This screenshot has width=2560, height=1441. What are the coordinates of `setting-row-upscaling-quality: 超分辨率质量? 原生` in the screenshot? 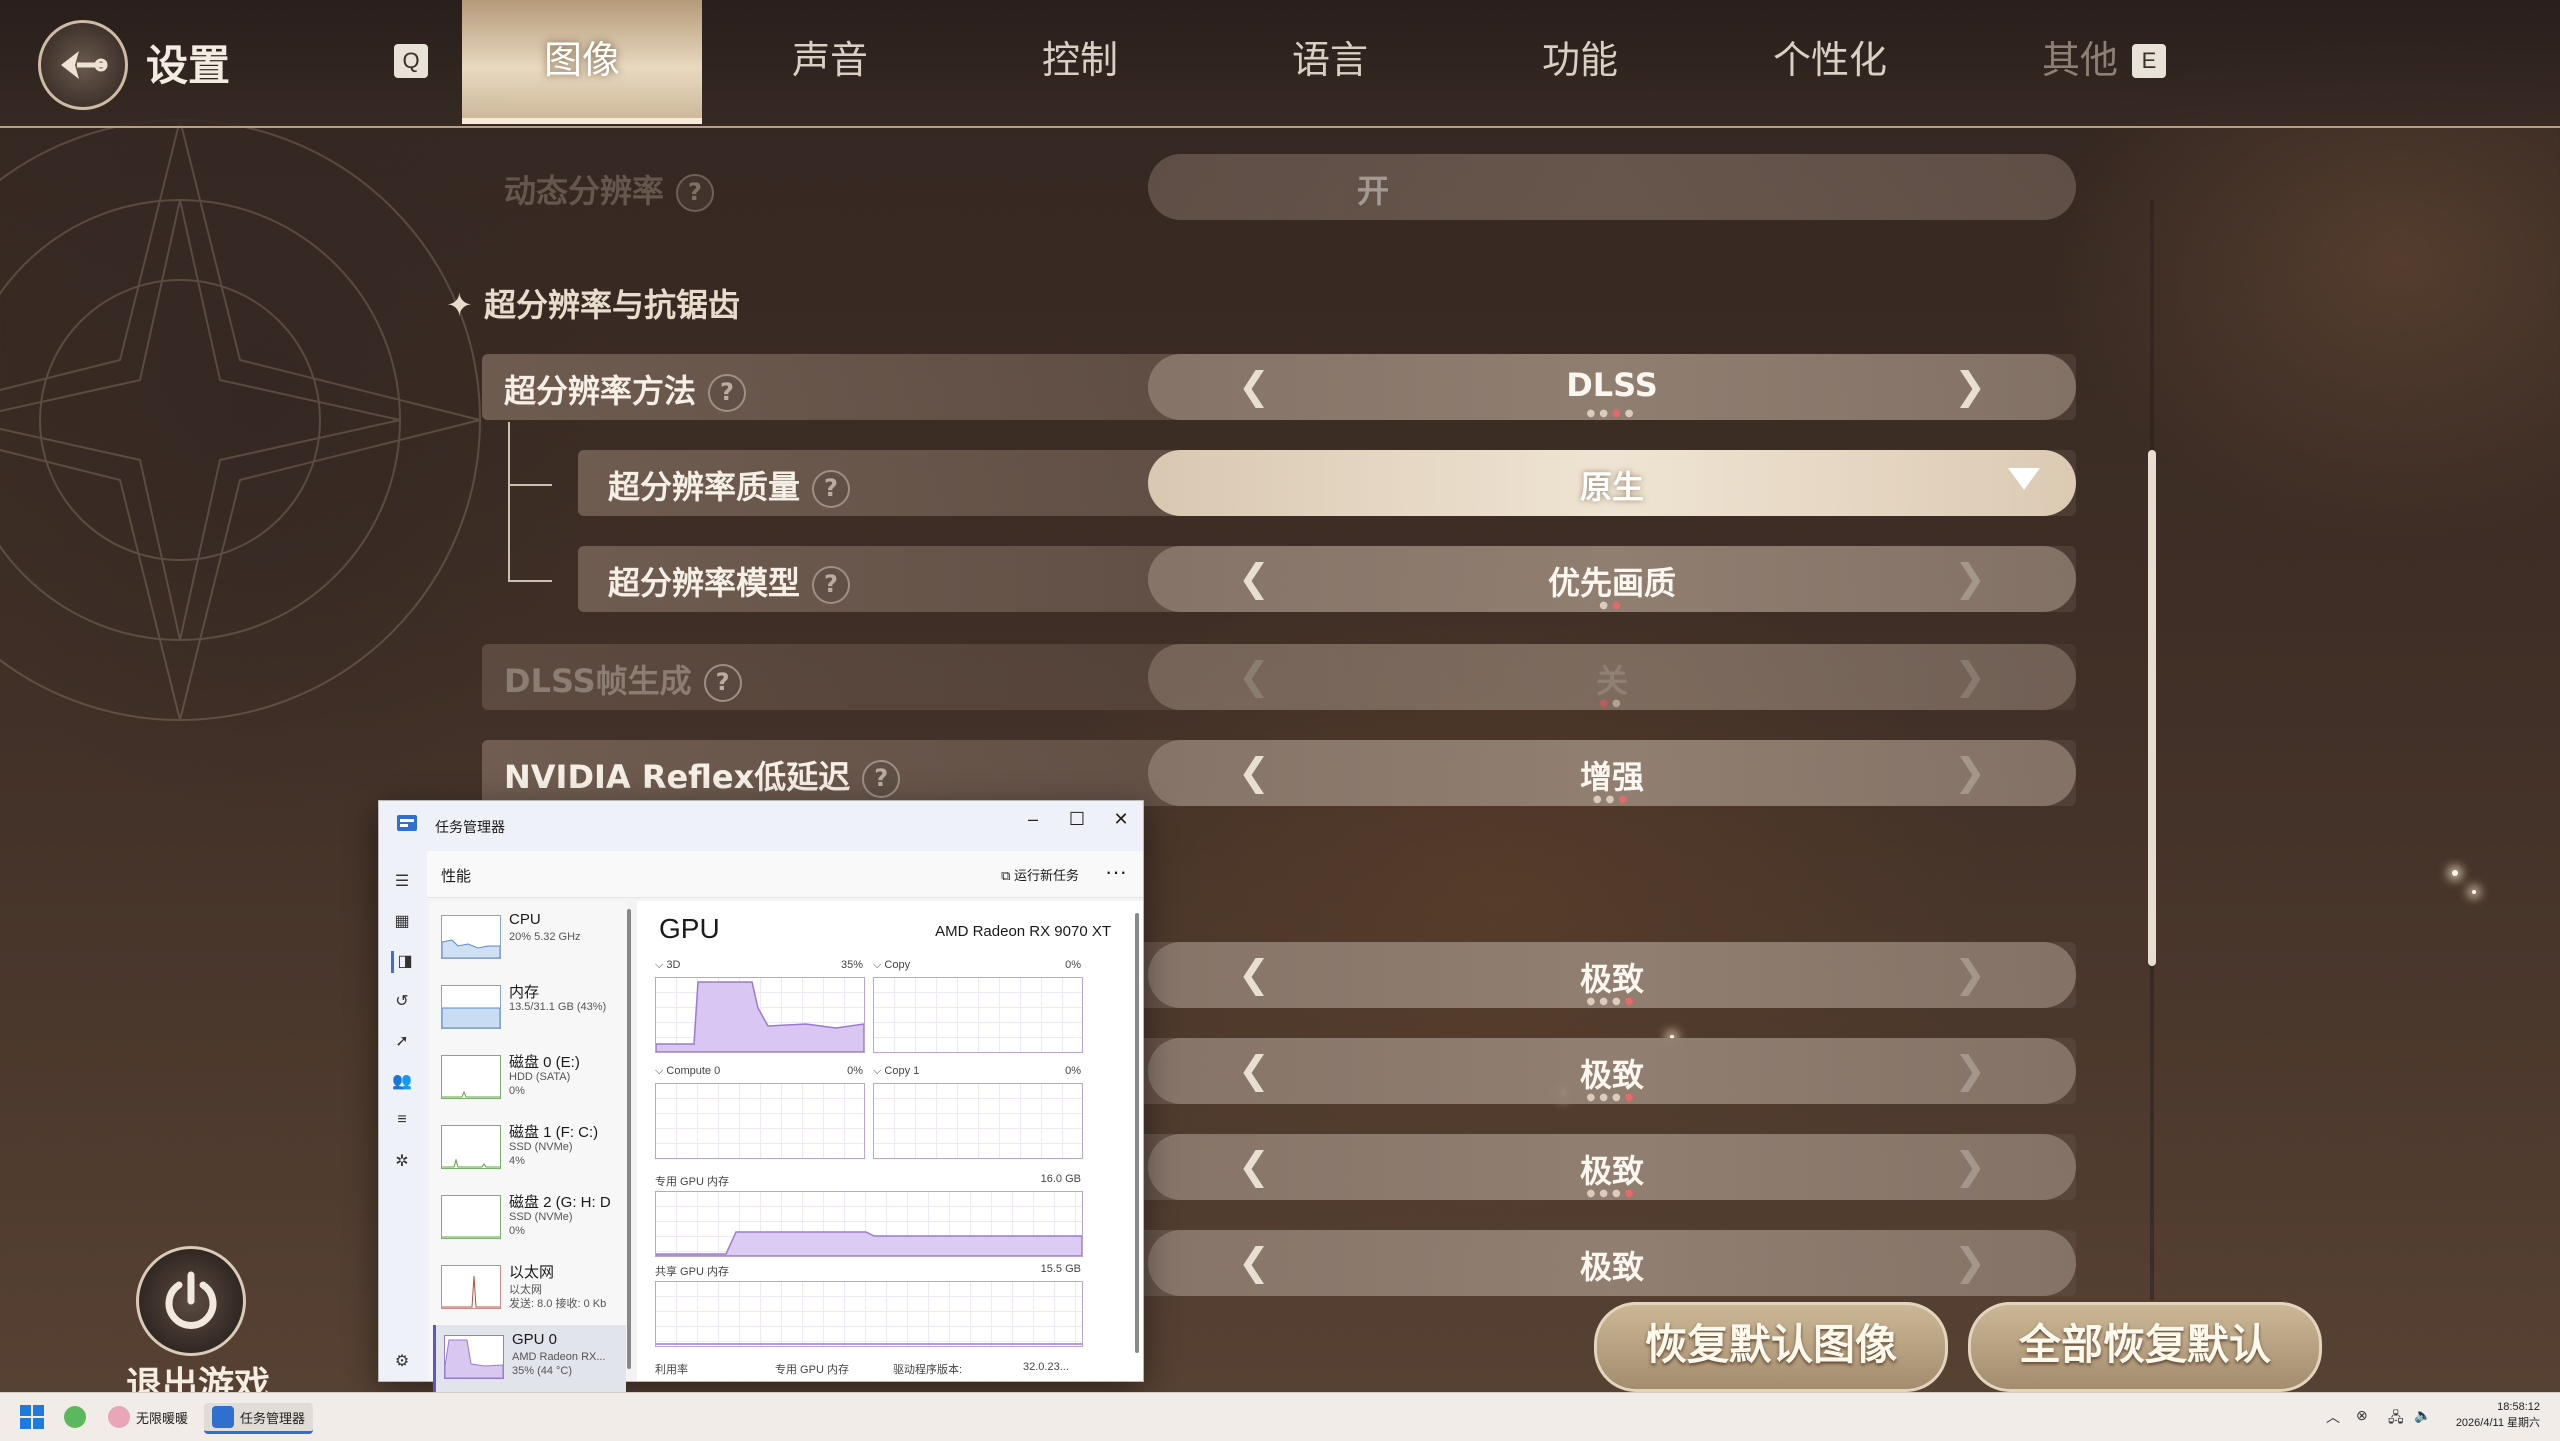 It's located at (1327, 483).